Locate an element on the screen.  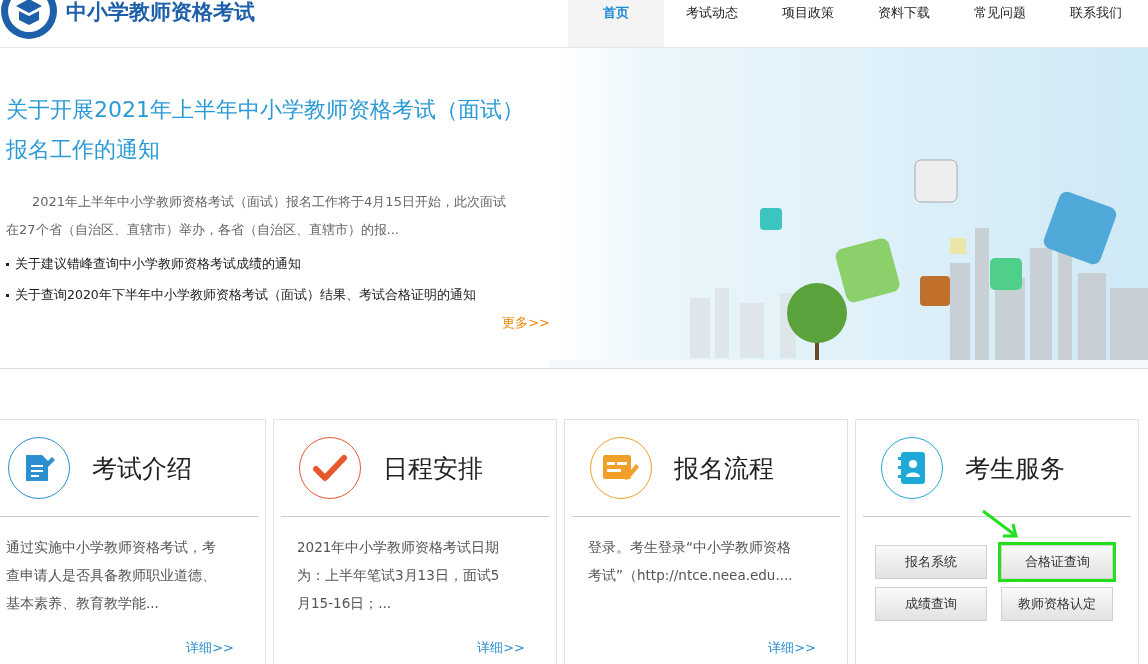
nav-tab: 常见问题 is located at coordinates (1000, 23).